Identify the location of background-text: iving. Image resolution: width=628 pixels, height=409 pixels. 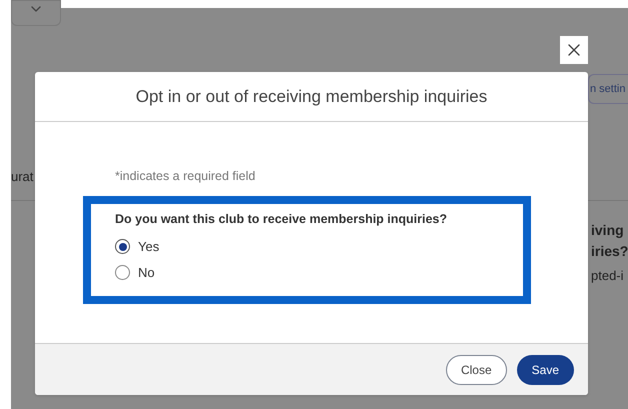
(608, 230).